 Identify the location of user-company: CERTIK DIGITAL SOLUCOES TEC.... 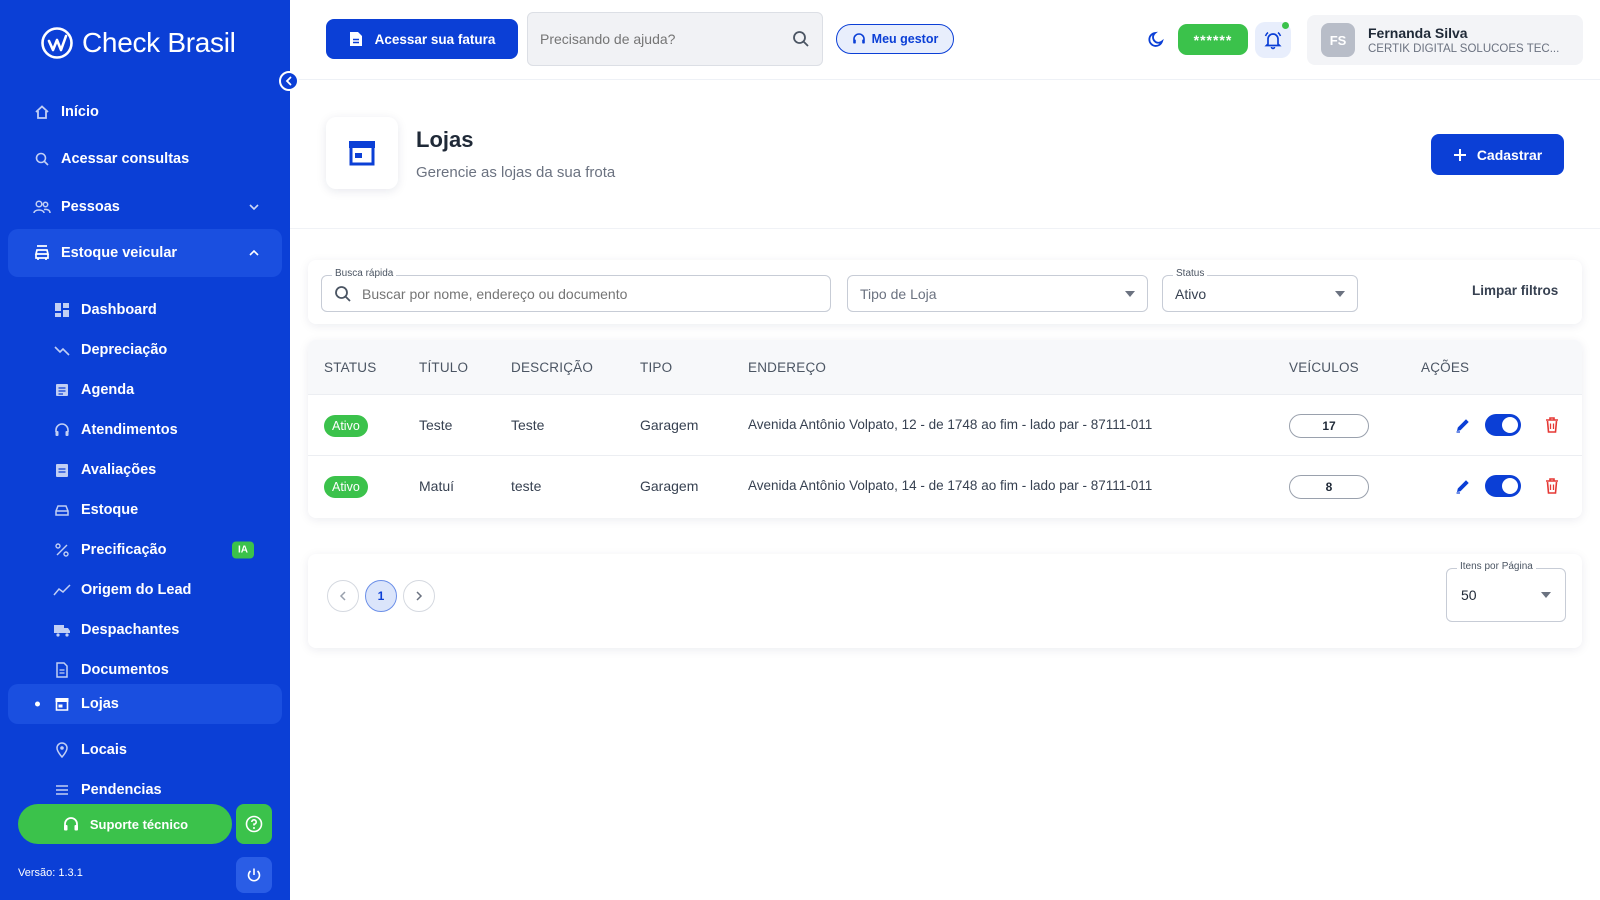
(1464, 49).